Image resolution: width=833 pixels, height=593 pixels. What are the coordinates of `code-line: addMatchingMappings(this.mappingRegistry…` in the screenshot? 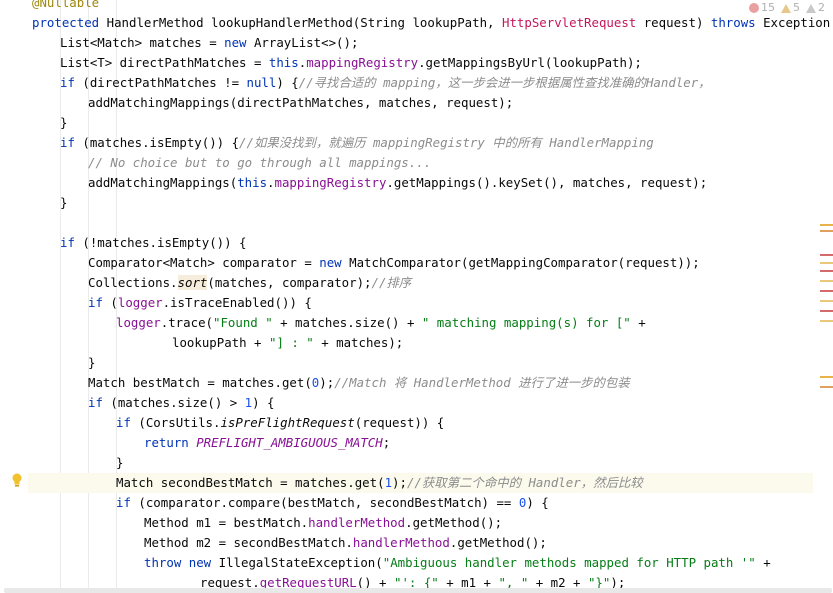 It's located at (369, 183).